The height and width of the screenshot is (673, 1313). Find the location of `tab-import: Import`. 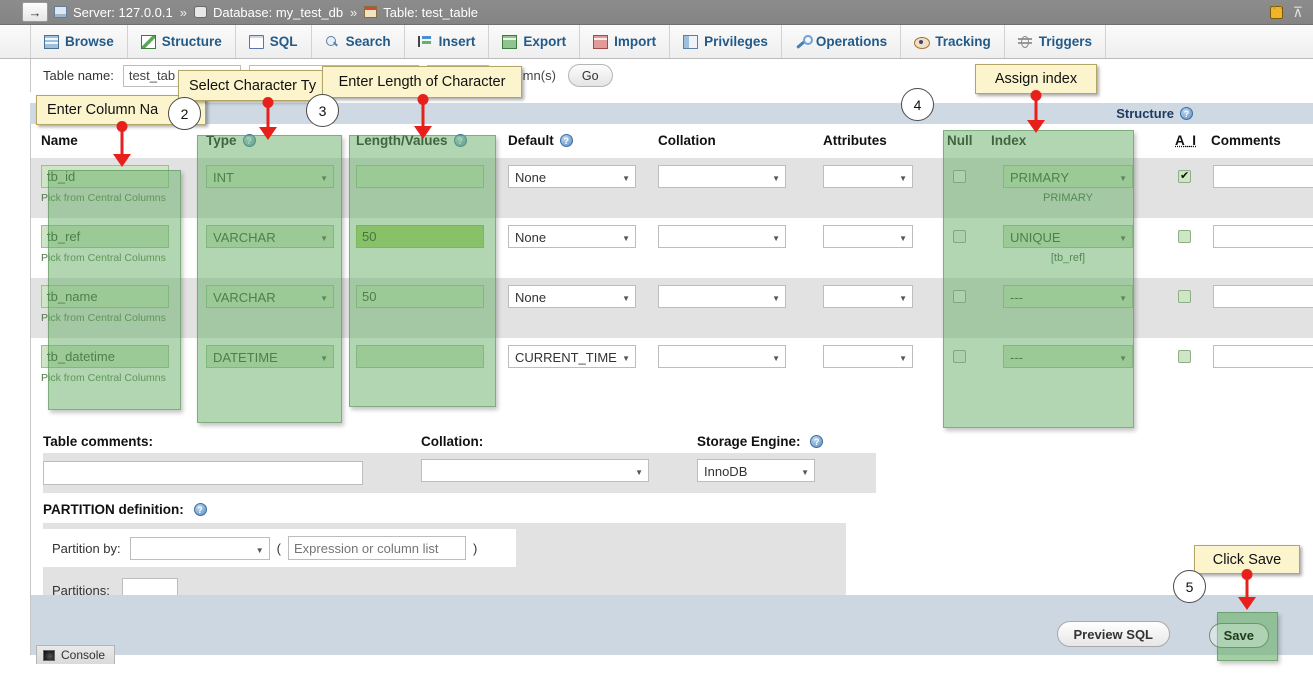

tab-import: Import is located at coordinates (625, 41).